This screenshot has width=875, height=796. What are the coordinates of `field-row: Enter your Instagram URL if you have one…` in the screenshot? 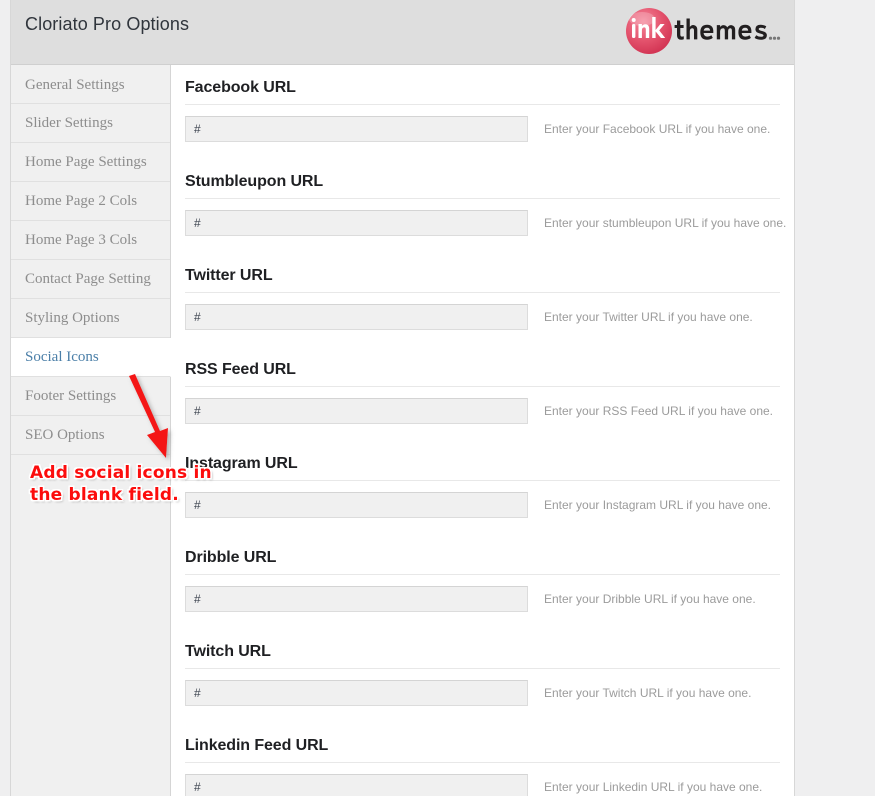 It's located at (482, 505).